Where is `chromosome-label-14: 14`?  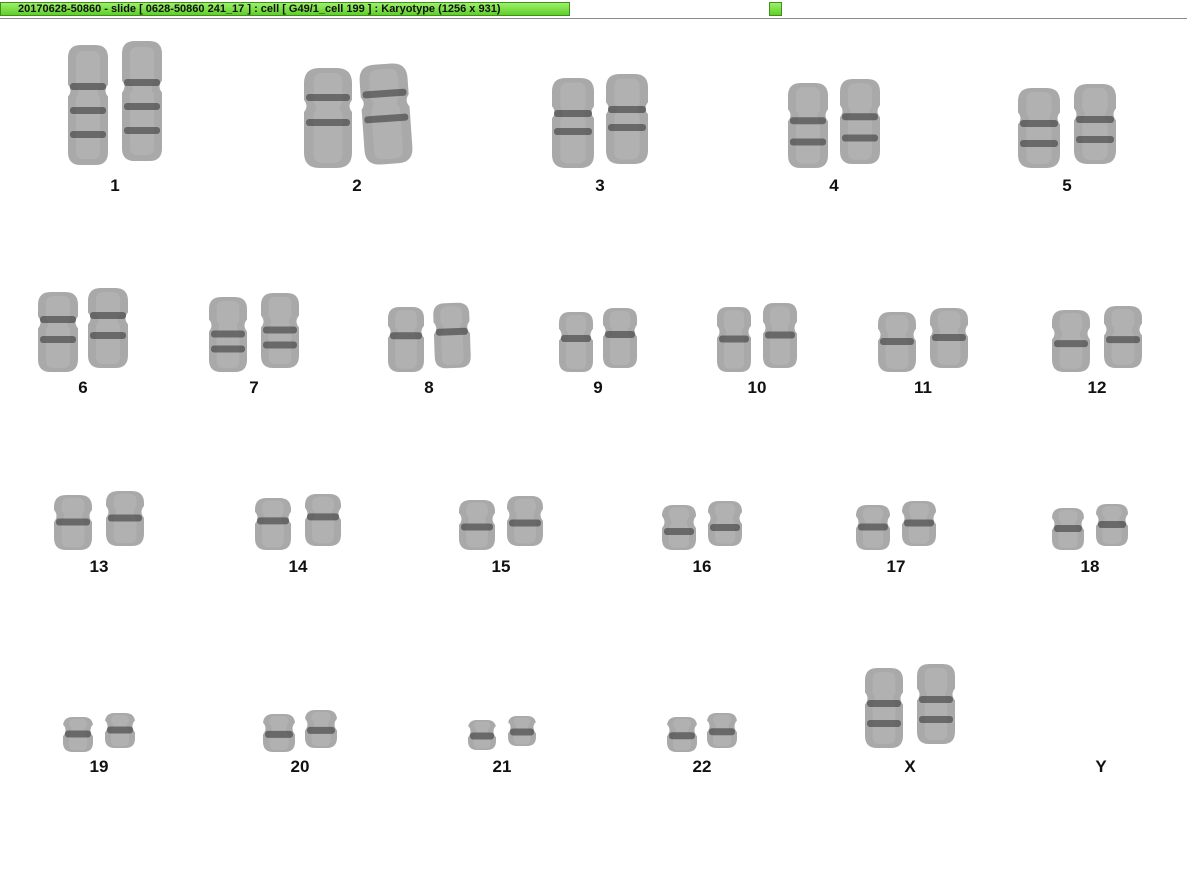 chromosome-label-14: 14 is located at coordinates (298, 566).